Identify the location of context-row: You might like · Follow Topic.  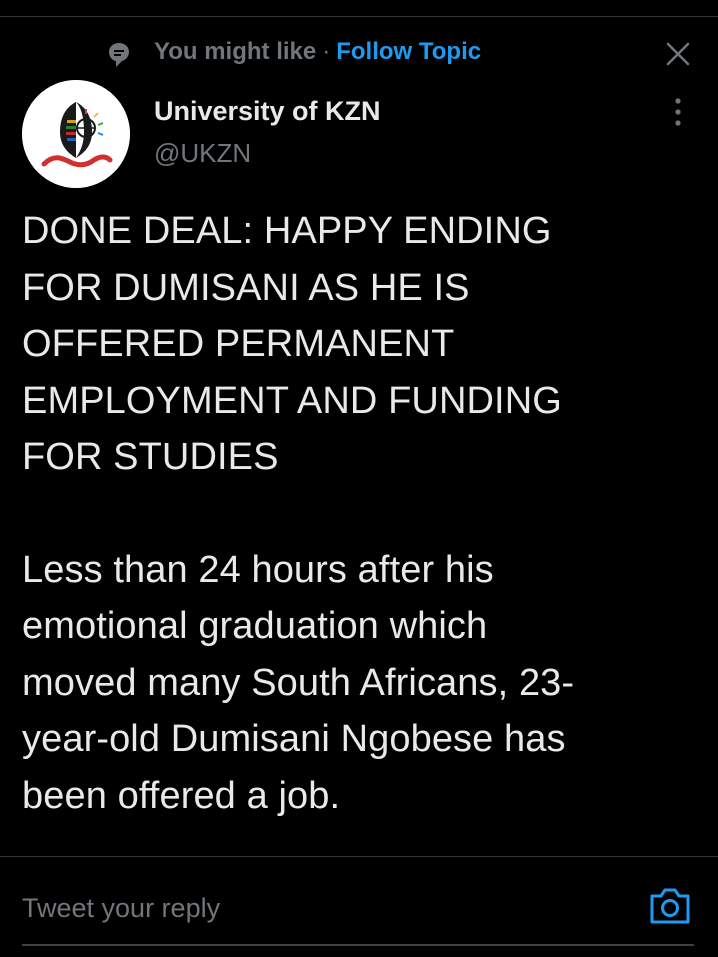
(294, 52).